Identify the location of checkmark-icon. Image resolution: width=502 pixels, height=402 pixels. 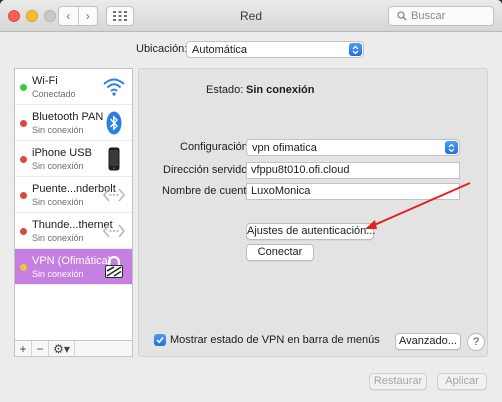
(160, 340).